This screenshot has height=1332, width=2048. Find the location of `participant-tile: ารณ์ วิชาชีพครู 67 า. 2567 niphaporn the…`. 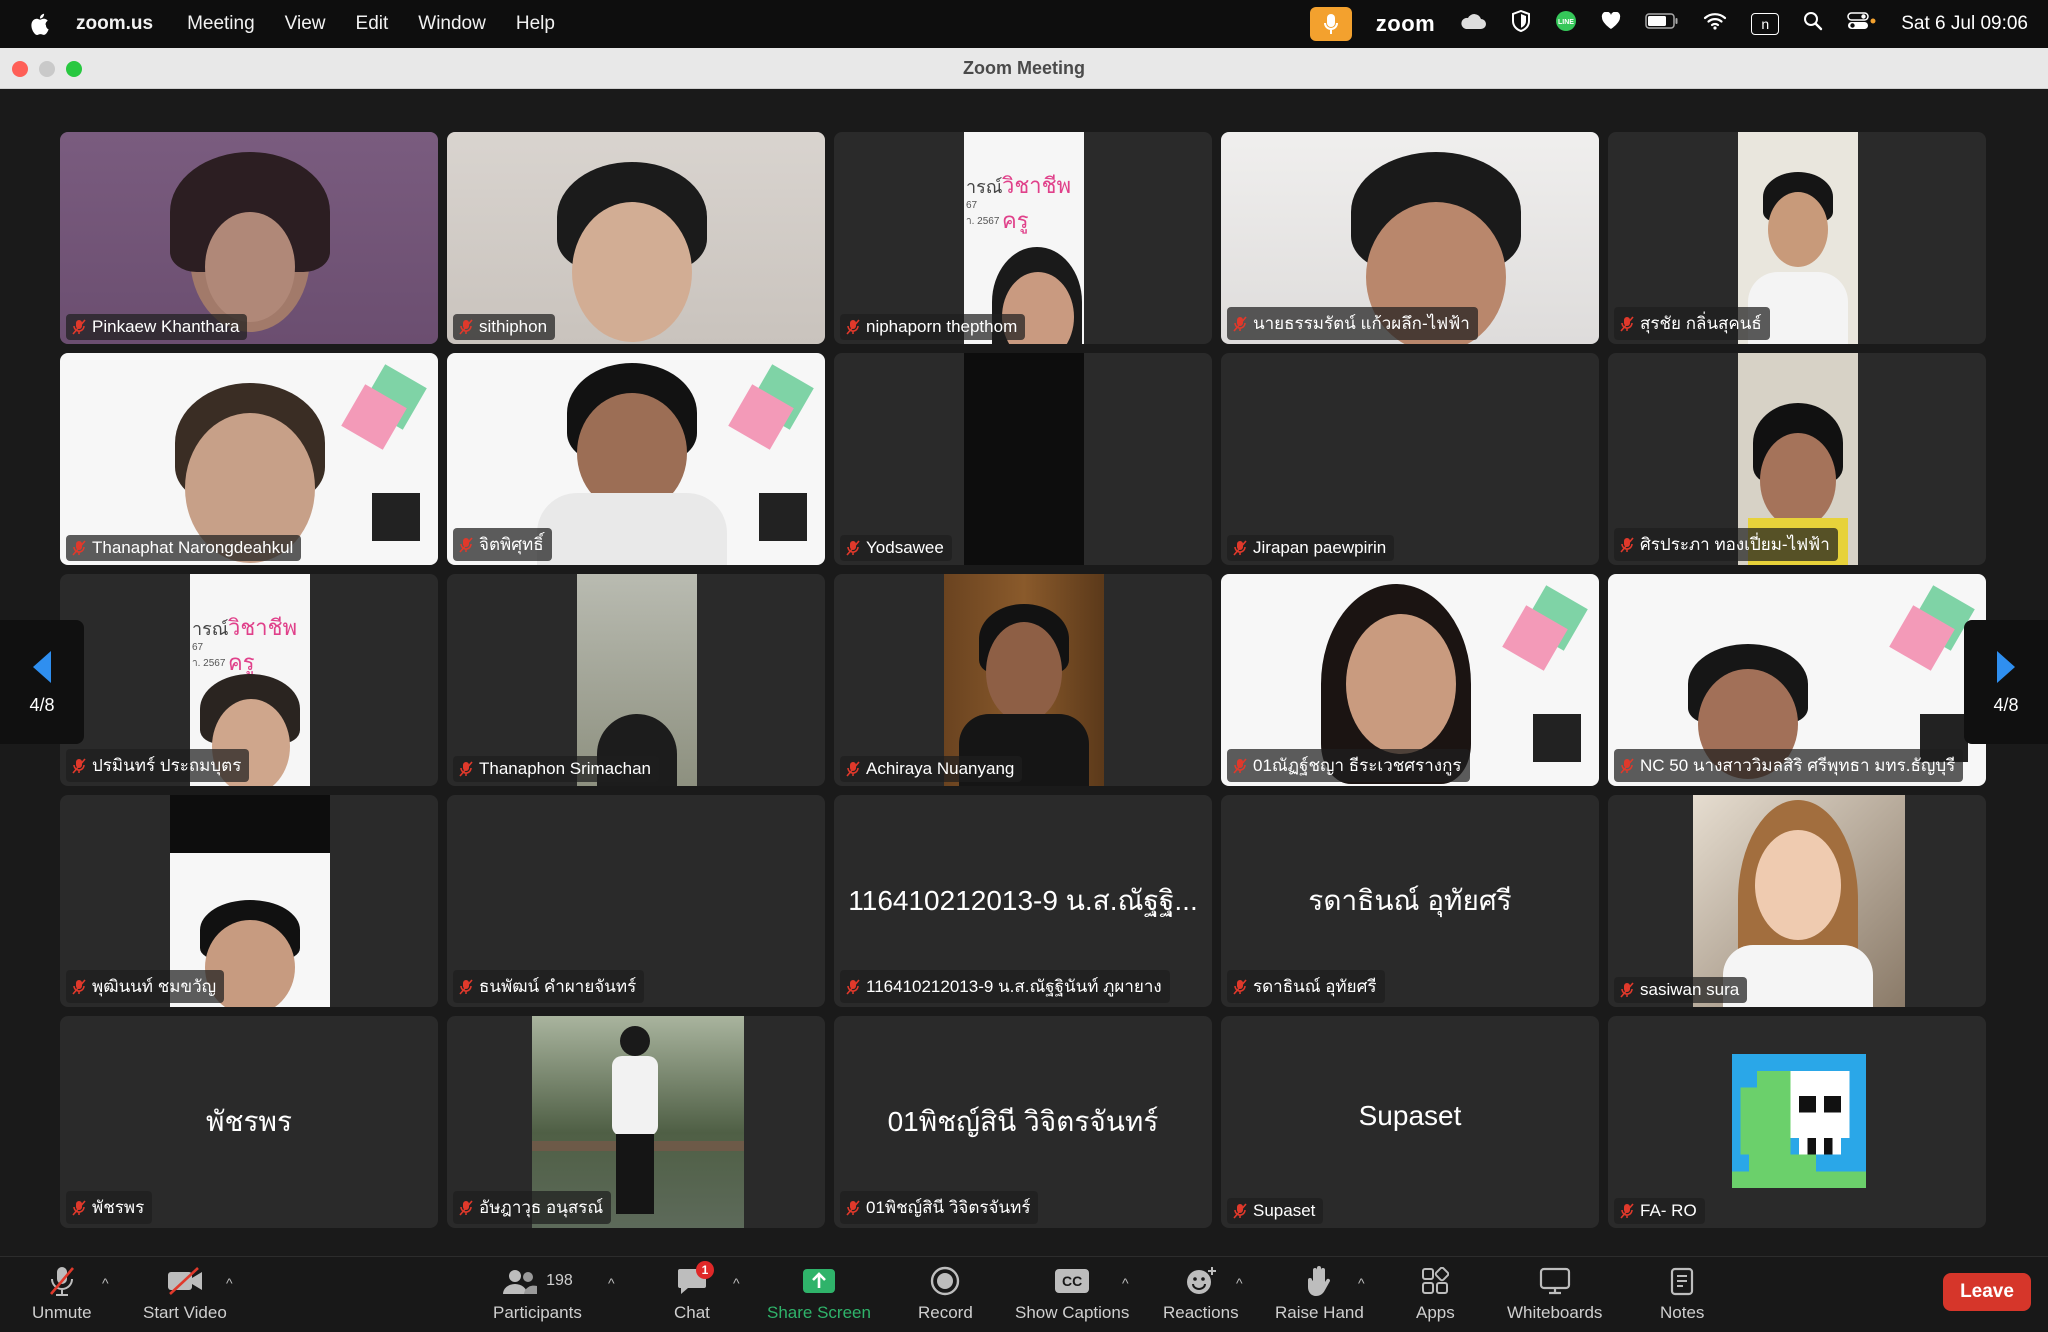

participant-tile: ารณ์ วิชาชีพครู 67 า. 2567 niphaporn the… is located at coordinates (1023, 238).